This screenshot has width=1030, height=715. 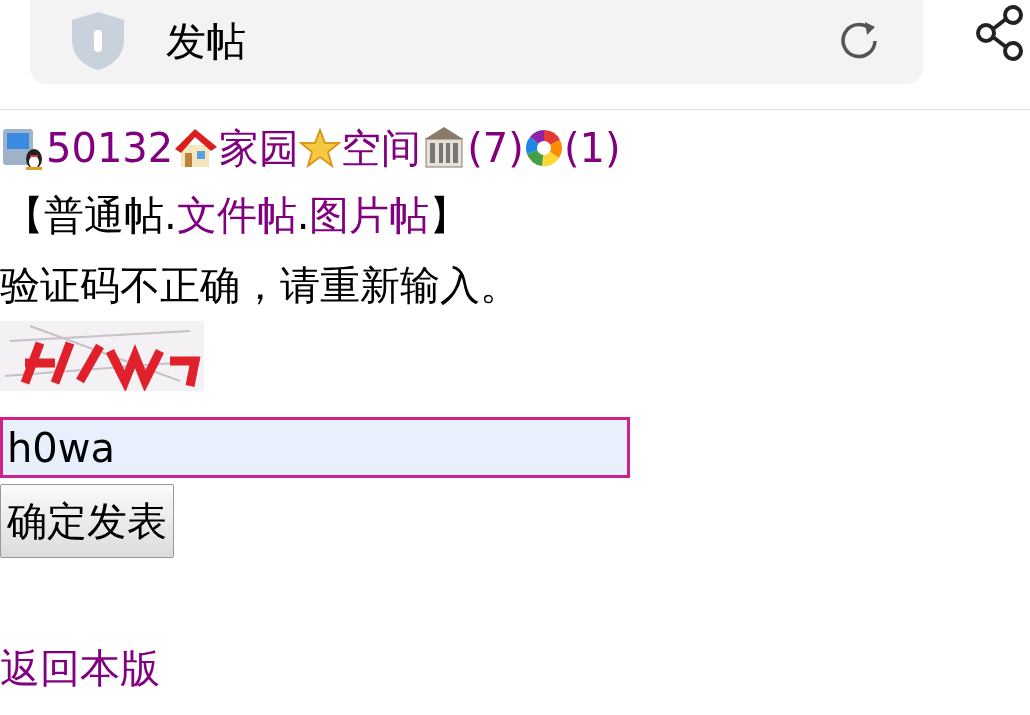 I want to click on user-link: (7), so click(x=495, y=148).